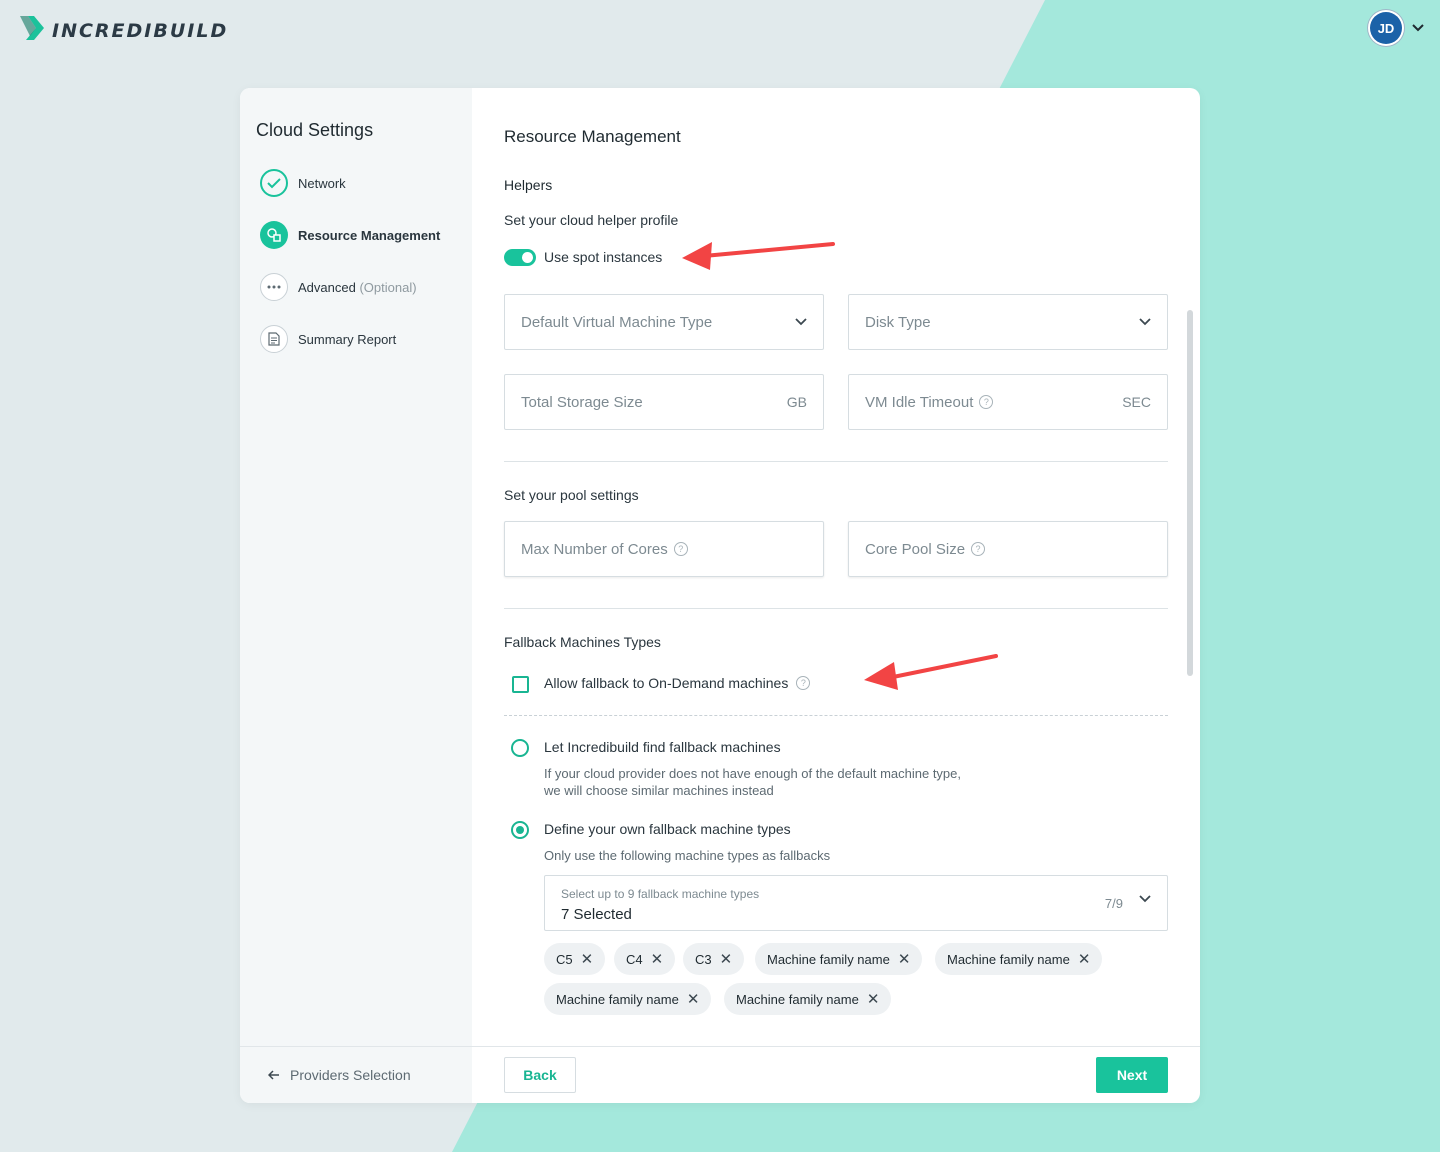 The image size is (1440, 1152). Describe the element at coordinates (575, 959) in the screenshot. I see `machine-chip: C5 ✕` at that location.